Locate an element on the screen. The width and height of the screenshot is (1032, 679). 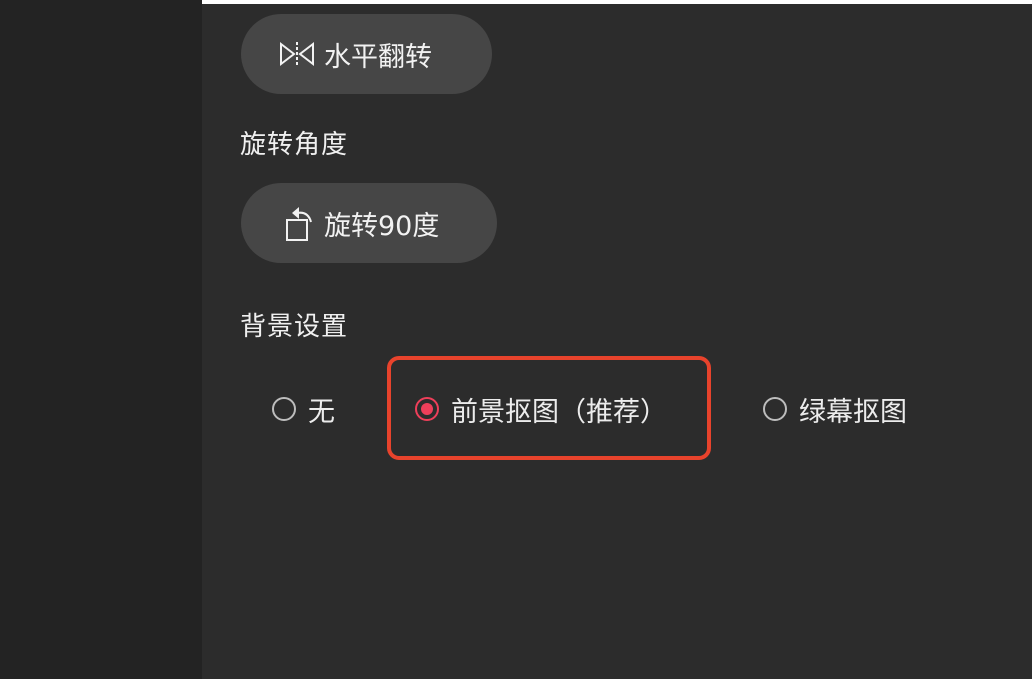
rotate-icon is located at coordinates (300, 223).